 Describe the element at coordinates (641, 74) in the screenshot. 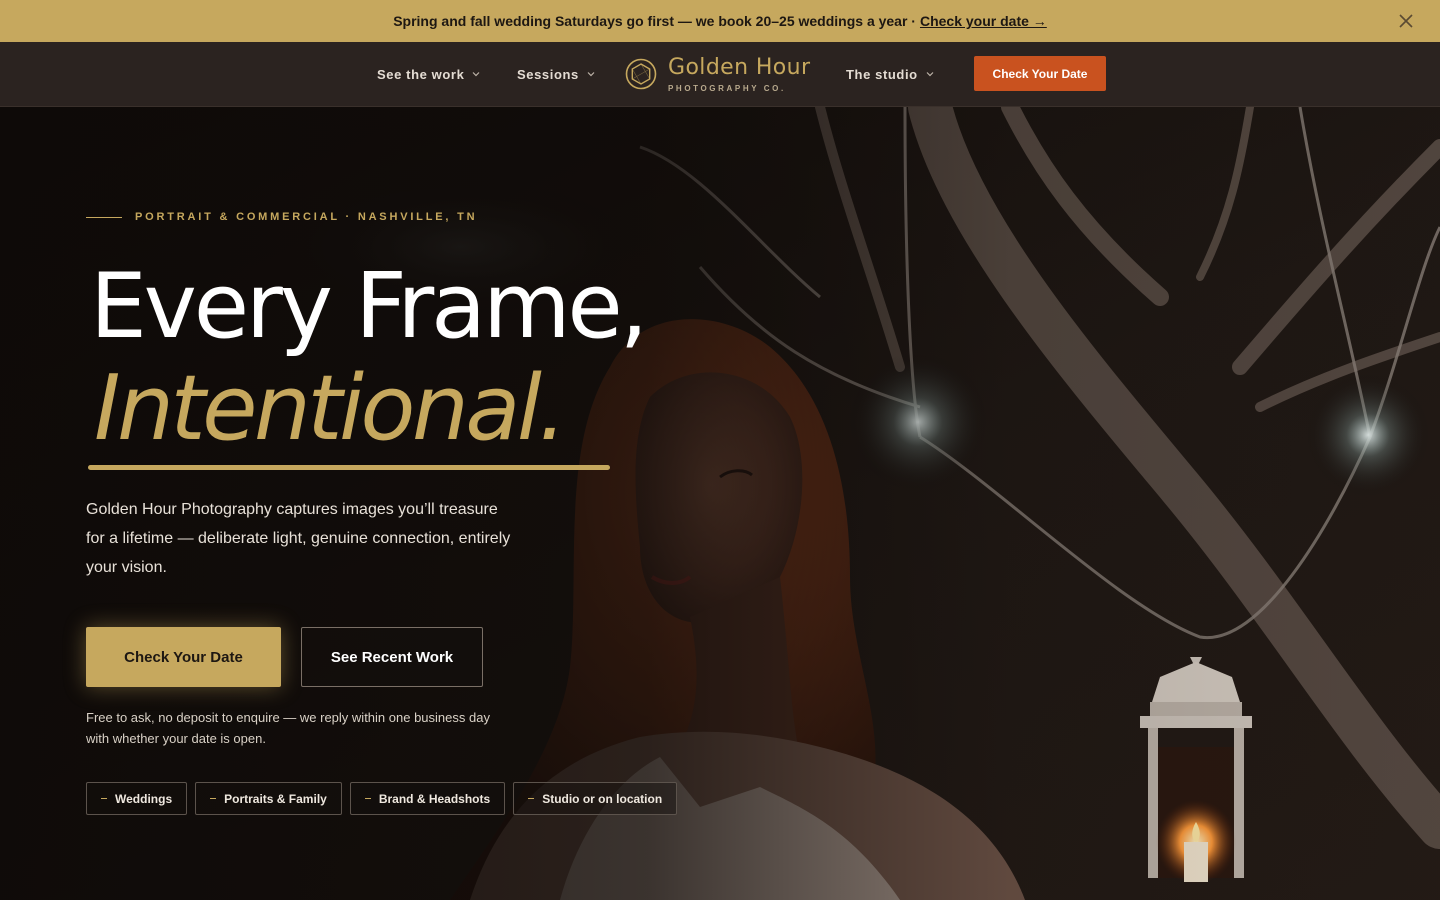

I see `aperture-icon` at that location.